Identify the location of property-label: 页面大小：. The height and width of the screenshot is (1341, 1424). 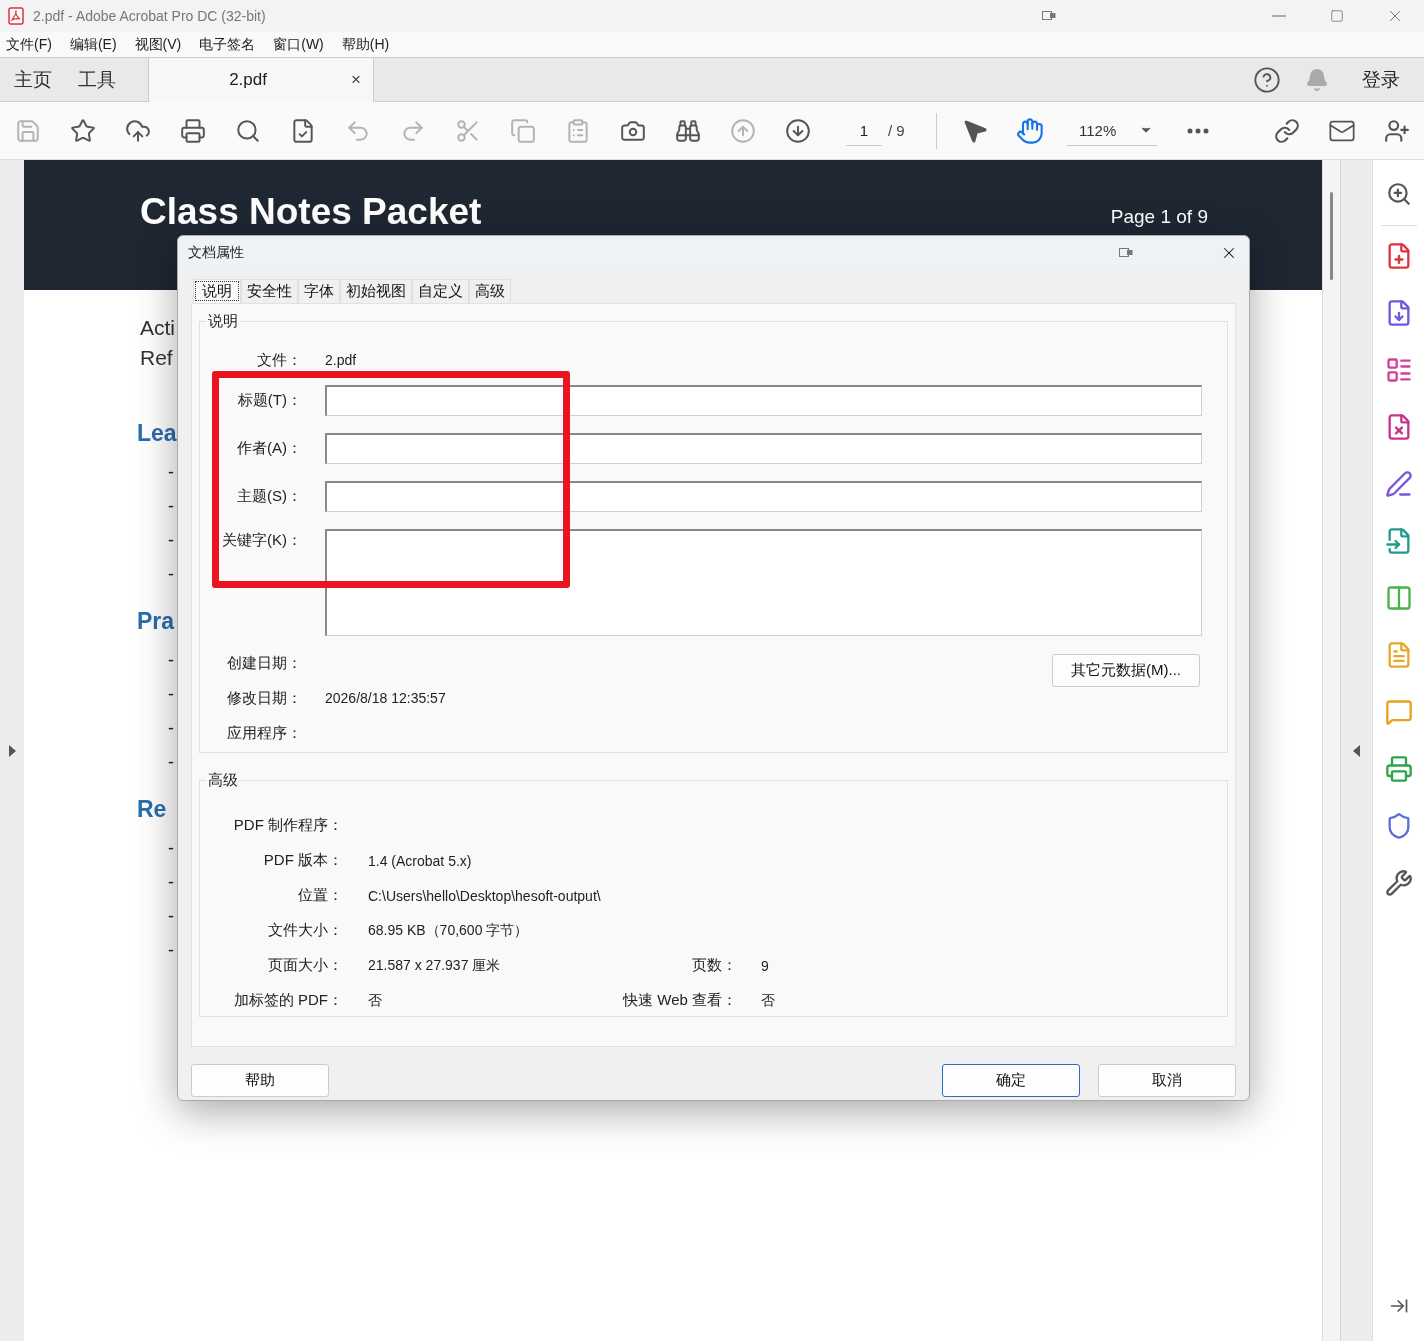
(305, 965).